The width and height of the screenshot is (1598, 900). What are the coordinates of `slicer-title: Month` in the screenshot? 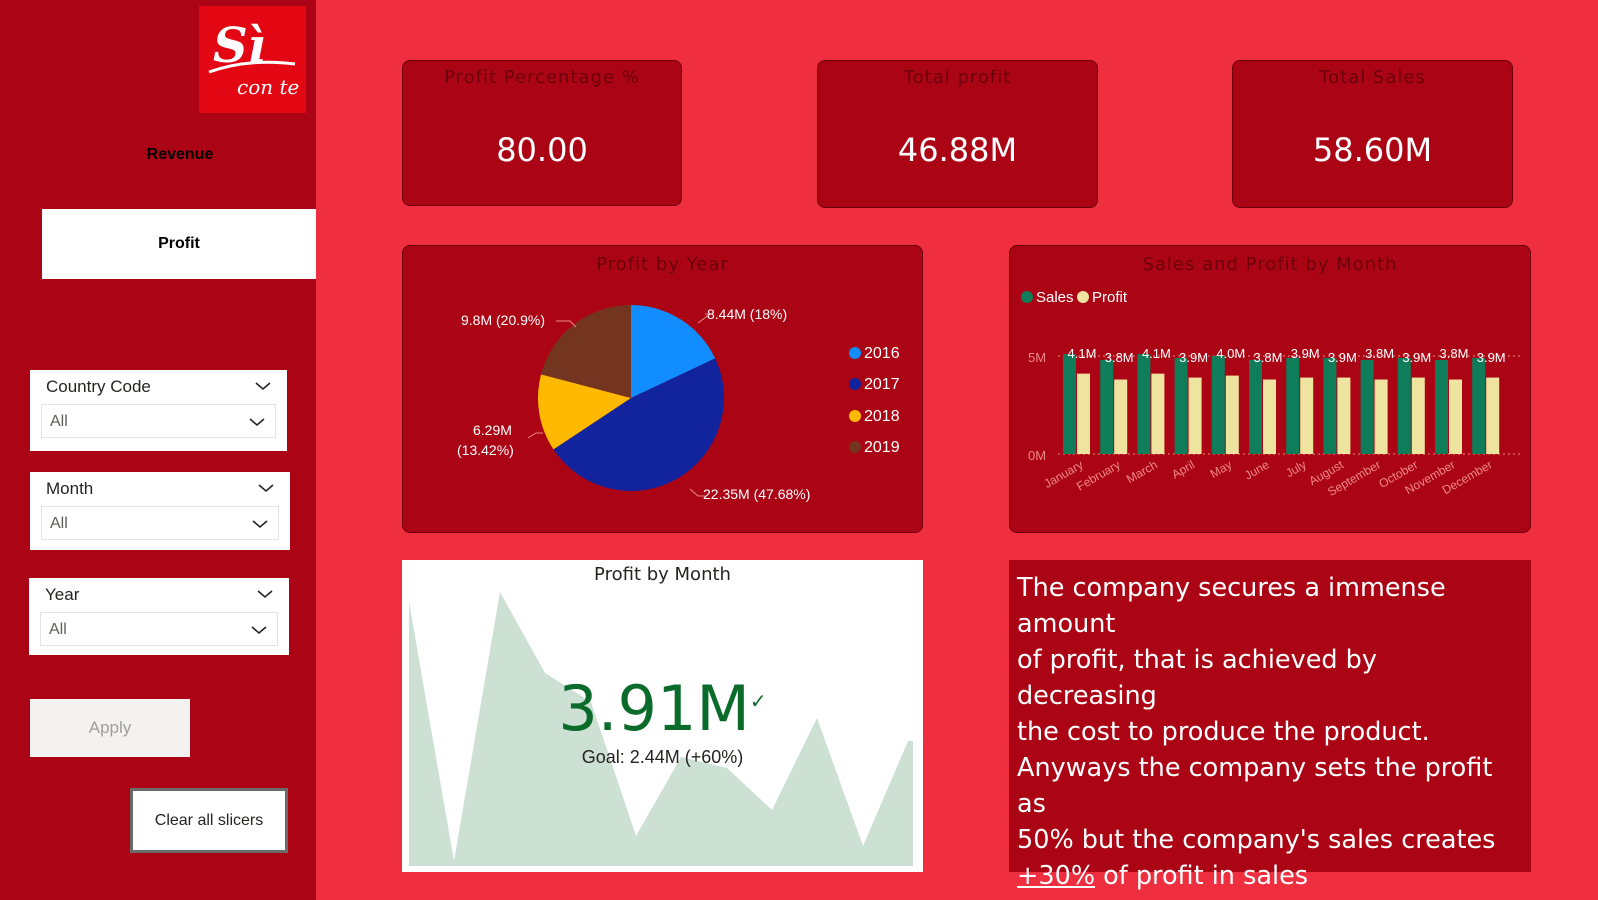 It's located at (70, 488).